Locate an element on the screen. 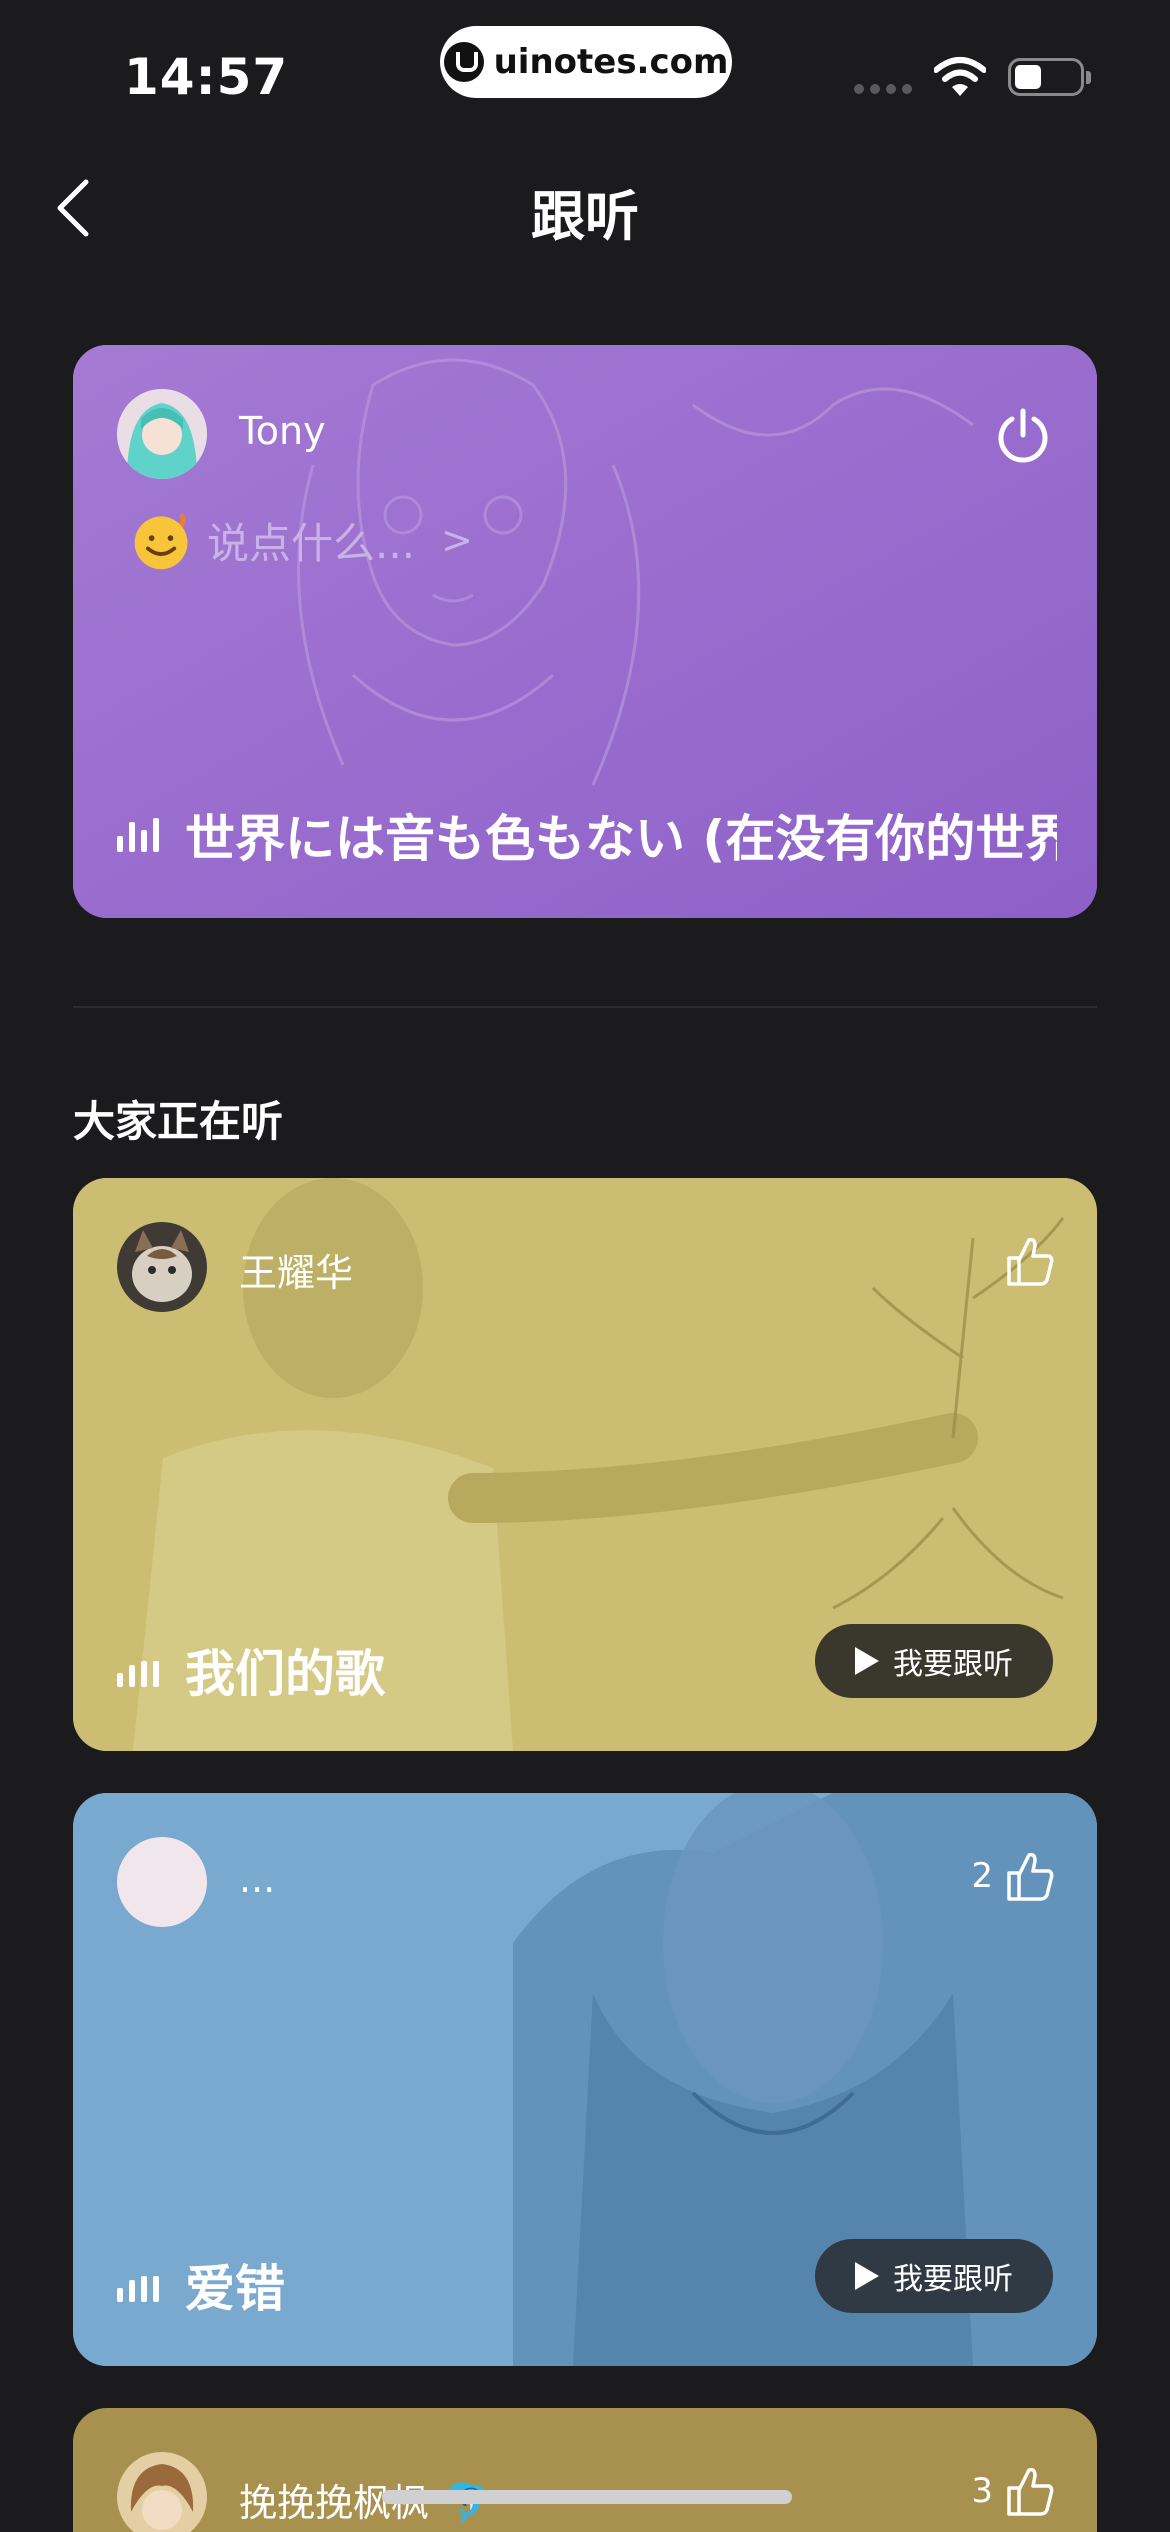  wifi-icon is located at coordinates (960, 76).